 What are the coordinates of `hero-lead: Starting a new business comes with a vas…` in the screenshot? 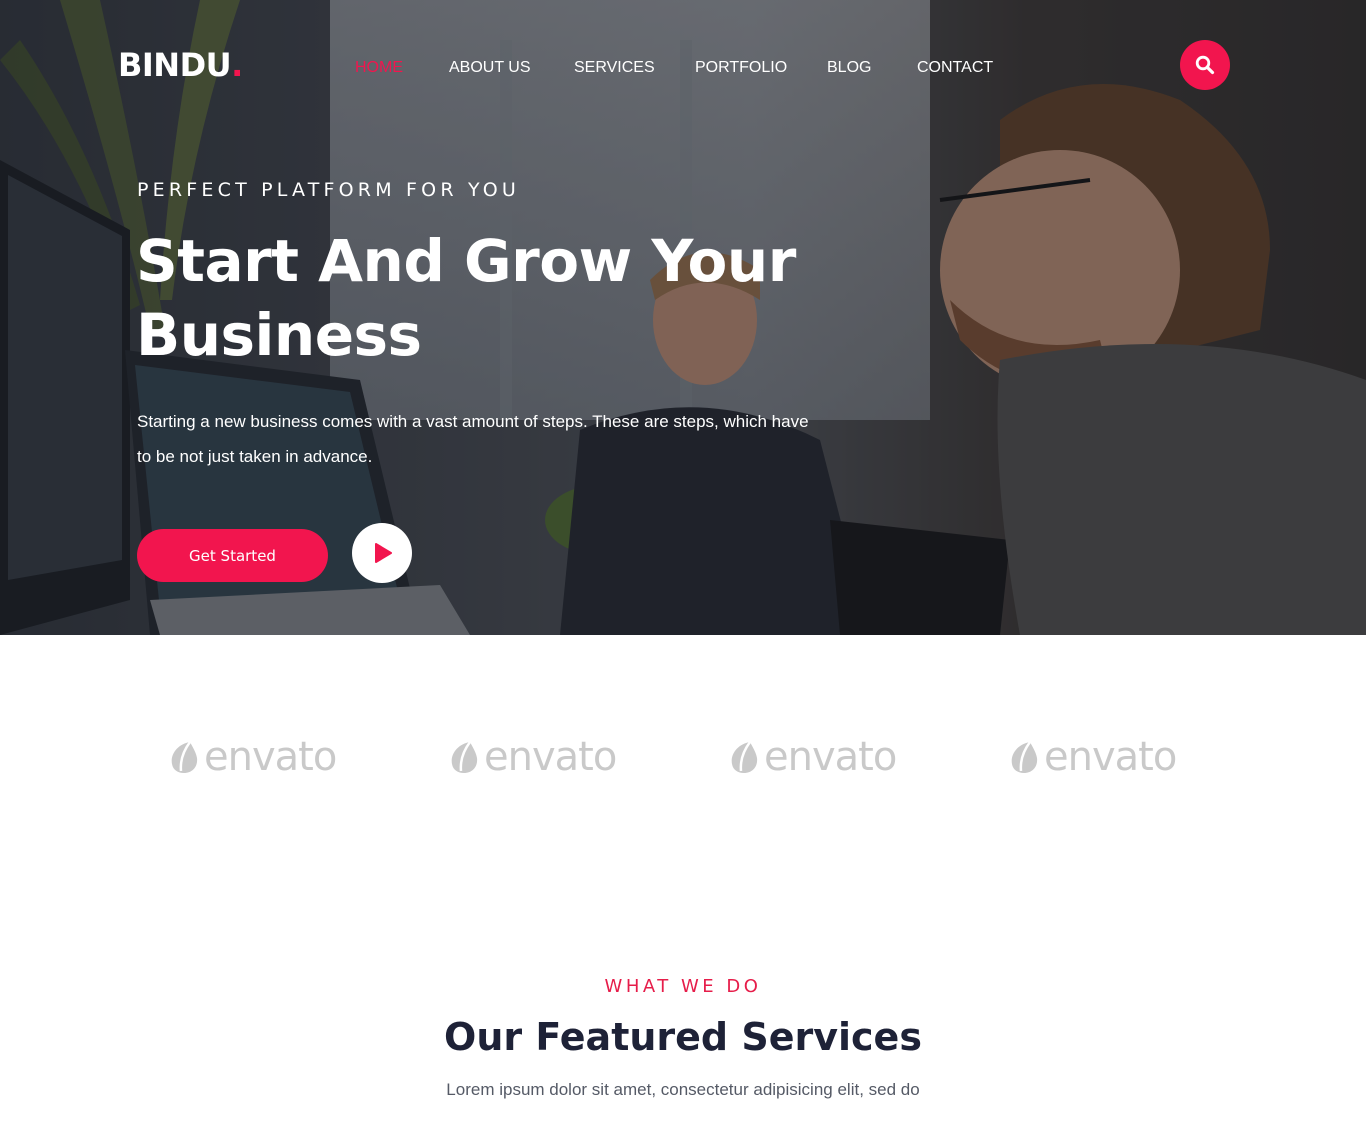 It's located at (473, 439).